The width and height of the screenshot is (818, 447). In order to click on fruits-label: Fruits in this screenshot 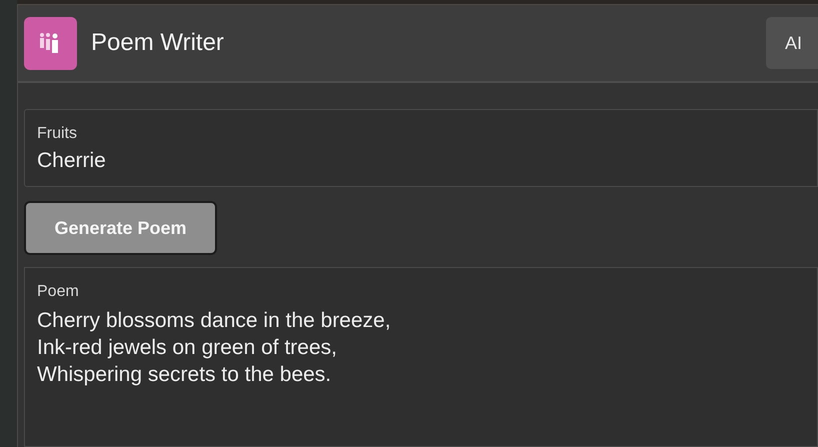, I will do `click(57, 134)`.